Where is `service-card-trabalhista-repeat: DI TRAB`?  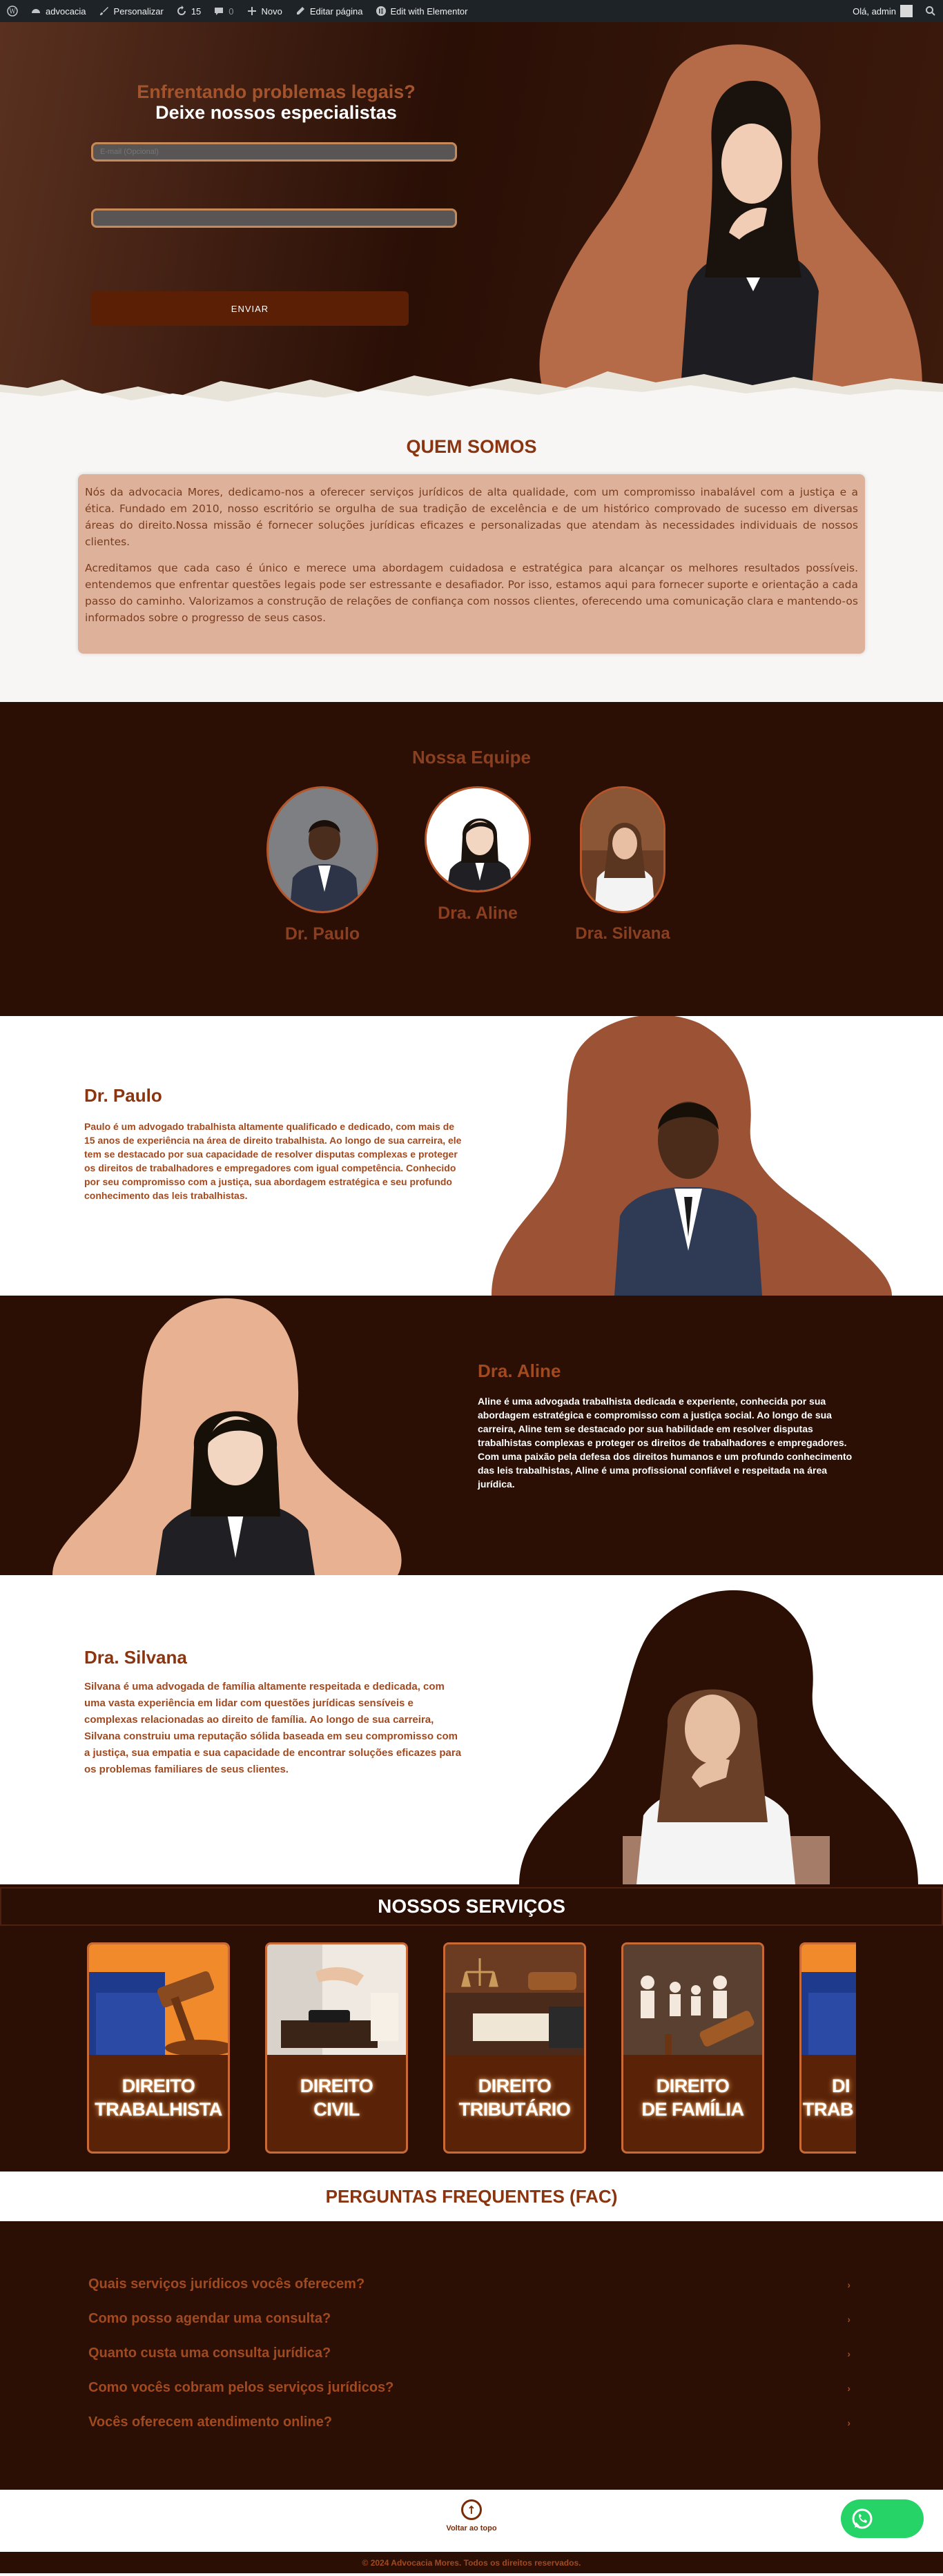 service-card-trabalhista-repeat: DI TRAB is located at coordinates (827, 2048).